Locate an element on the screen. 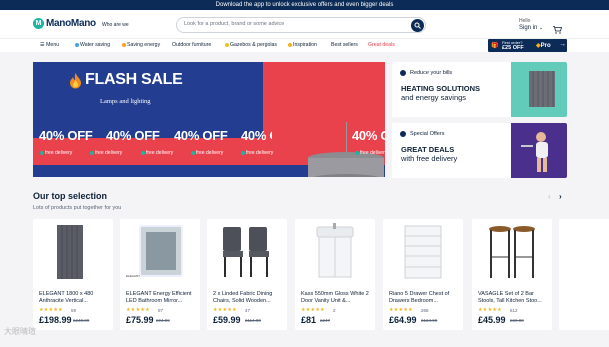  signin-link: Sign in ⌄ is located at coordinates (531, 28).